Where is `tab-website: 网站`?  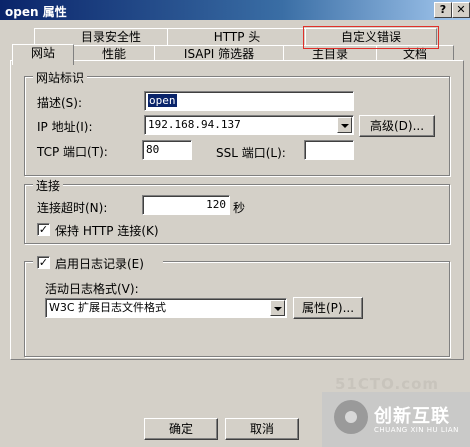
tab-website: 网站 is located at coordinates (43, 54).